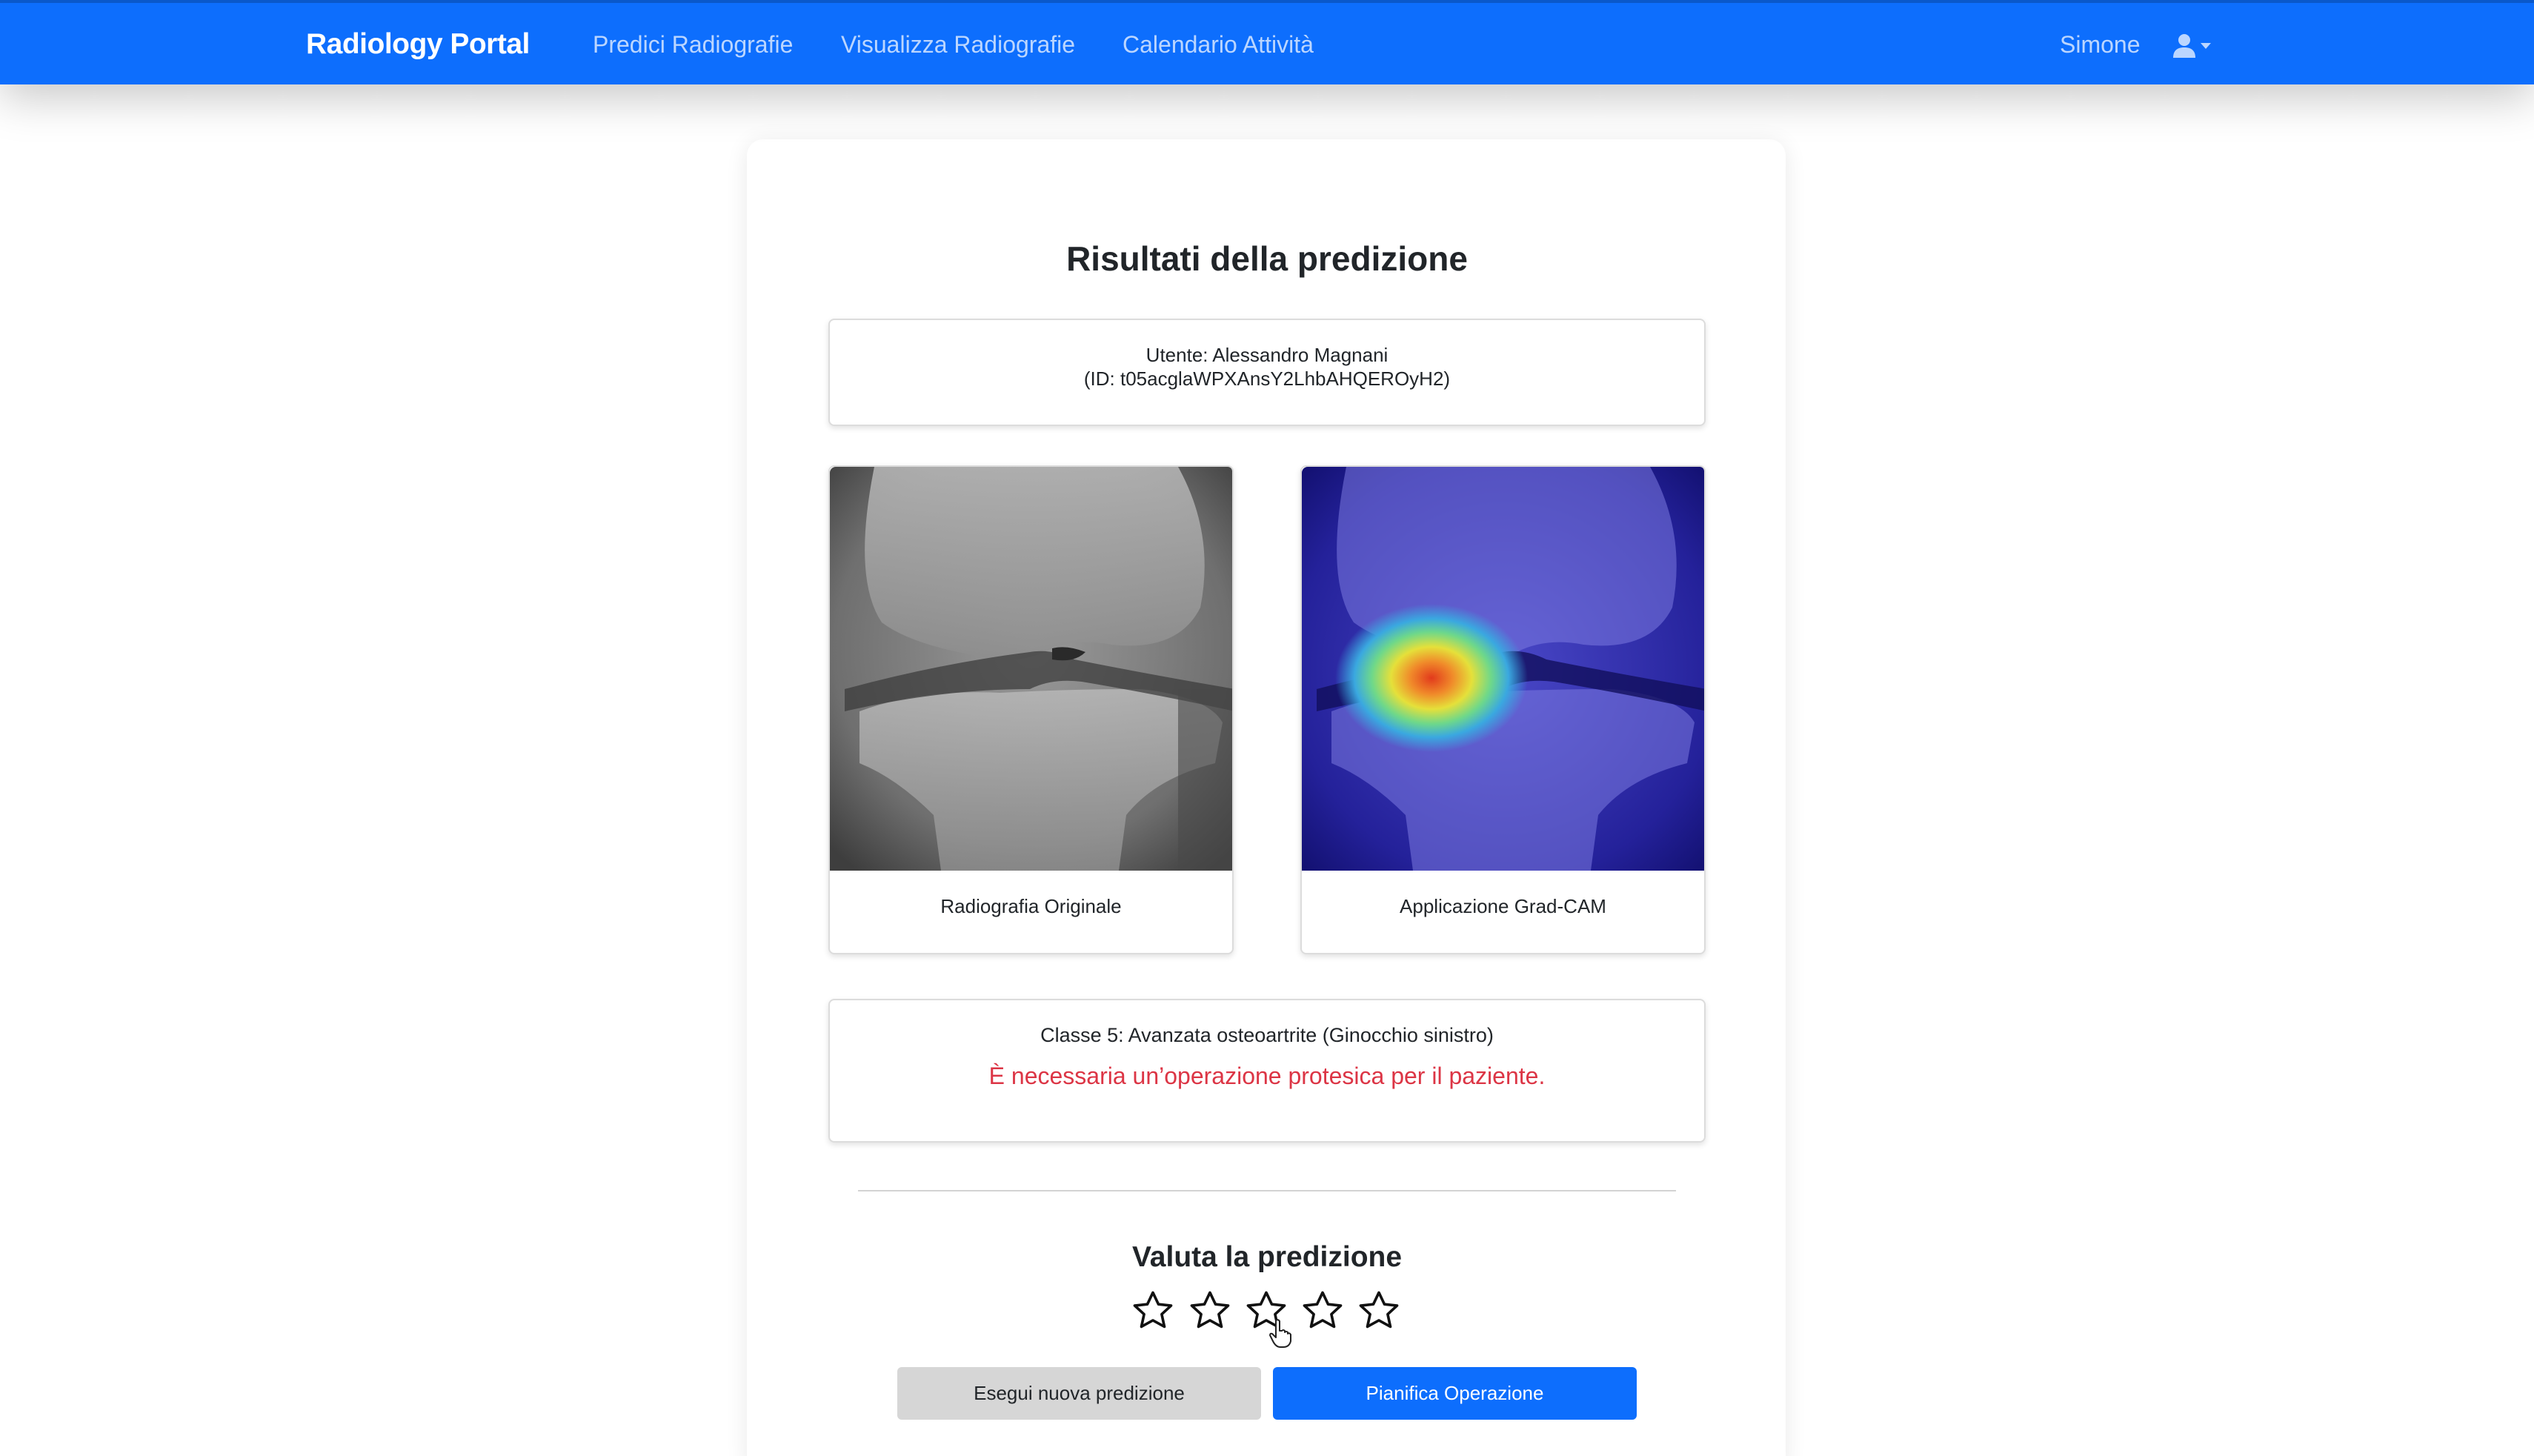  I want to click on gradcam-caption: Applicazione Grad-CAM, so click(1503, 906).